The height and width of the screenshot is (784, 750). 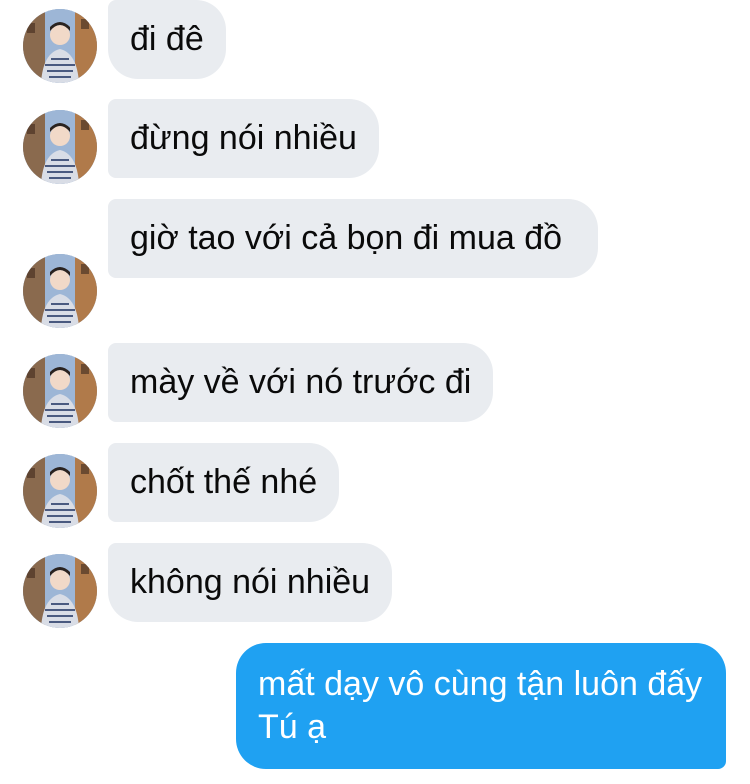 What do you see at coordinates (301, 382) in the screenshot?
I see `received-message-bubble: mày về với nó trước đi` at bounding box center [301, 382].